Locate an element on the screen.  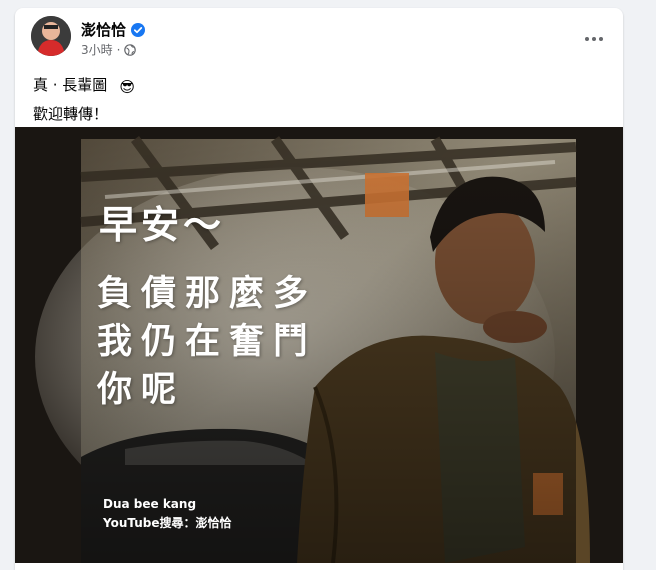
post-meta: 3小時 · is located at coordinates (109, 49).